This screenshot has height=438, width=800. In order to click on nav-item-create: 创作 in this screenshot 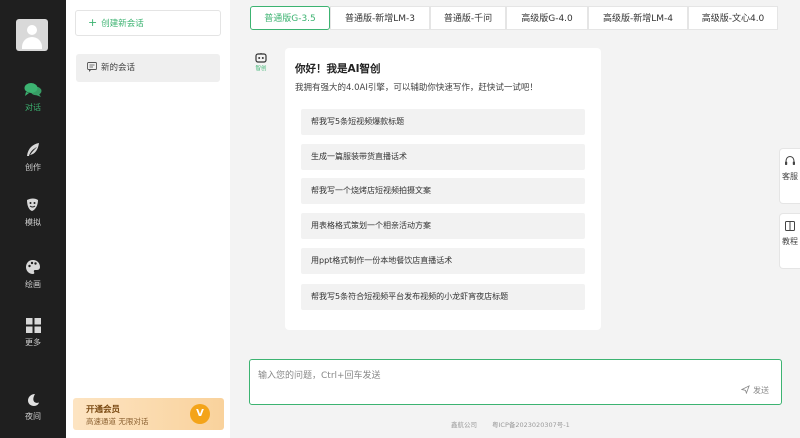, I will do `click(33, 167)`.